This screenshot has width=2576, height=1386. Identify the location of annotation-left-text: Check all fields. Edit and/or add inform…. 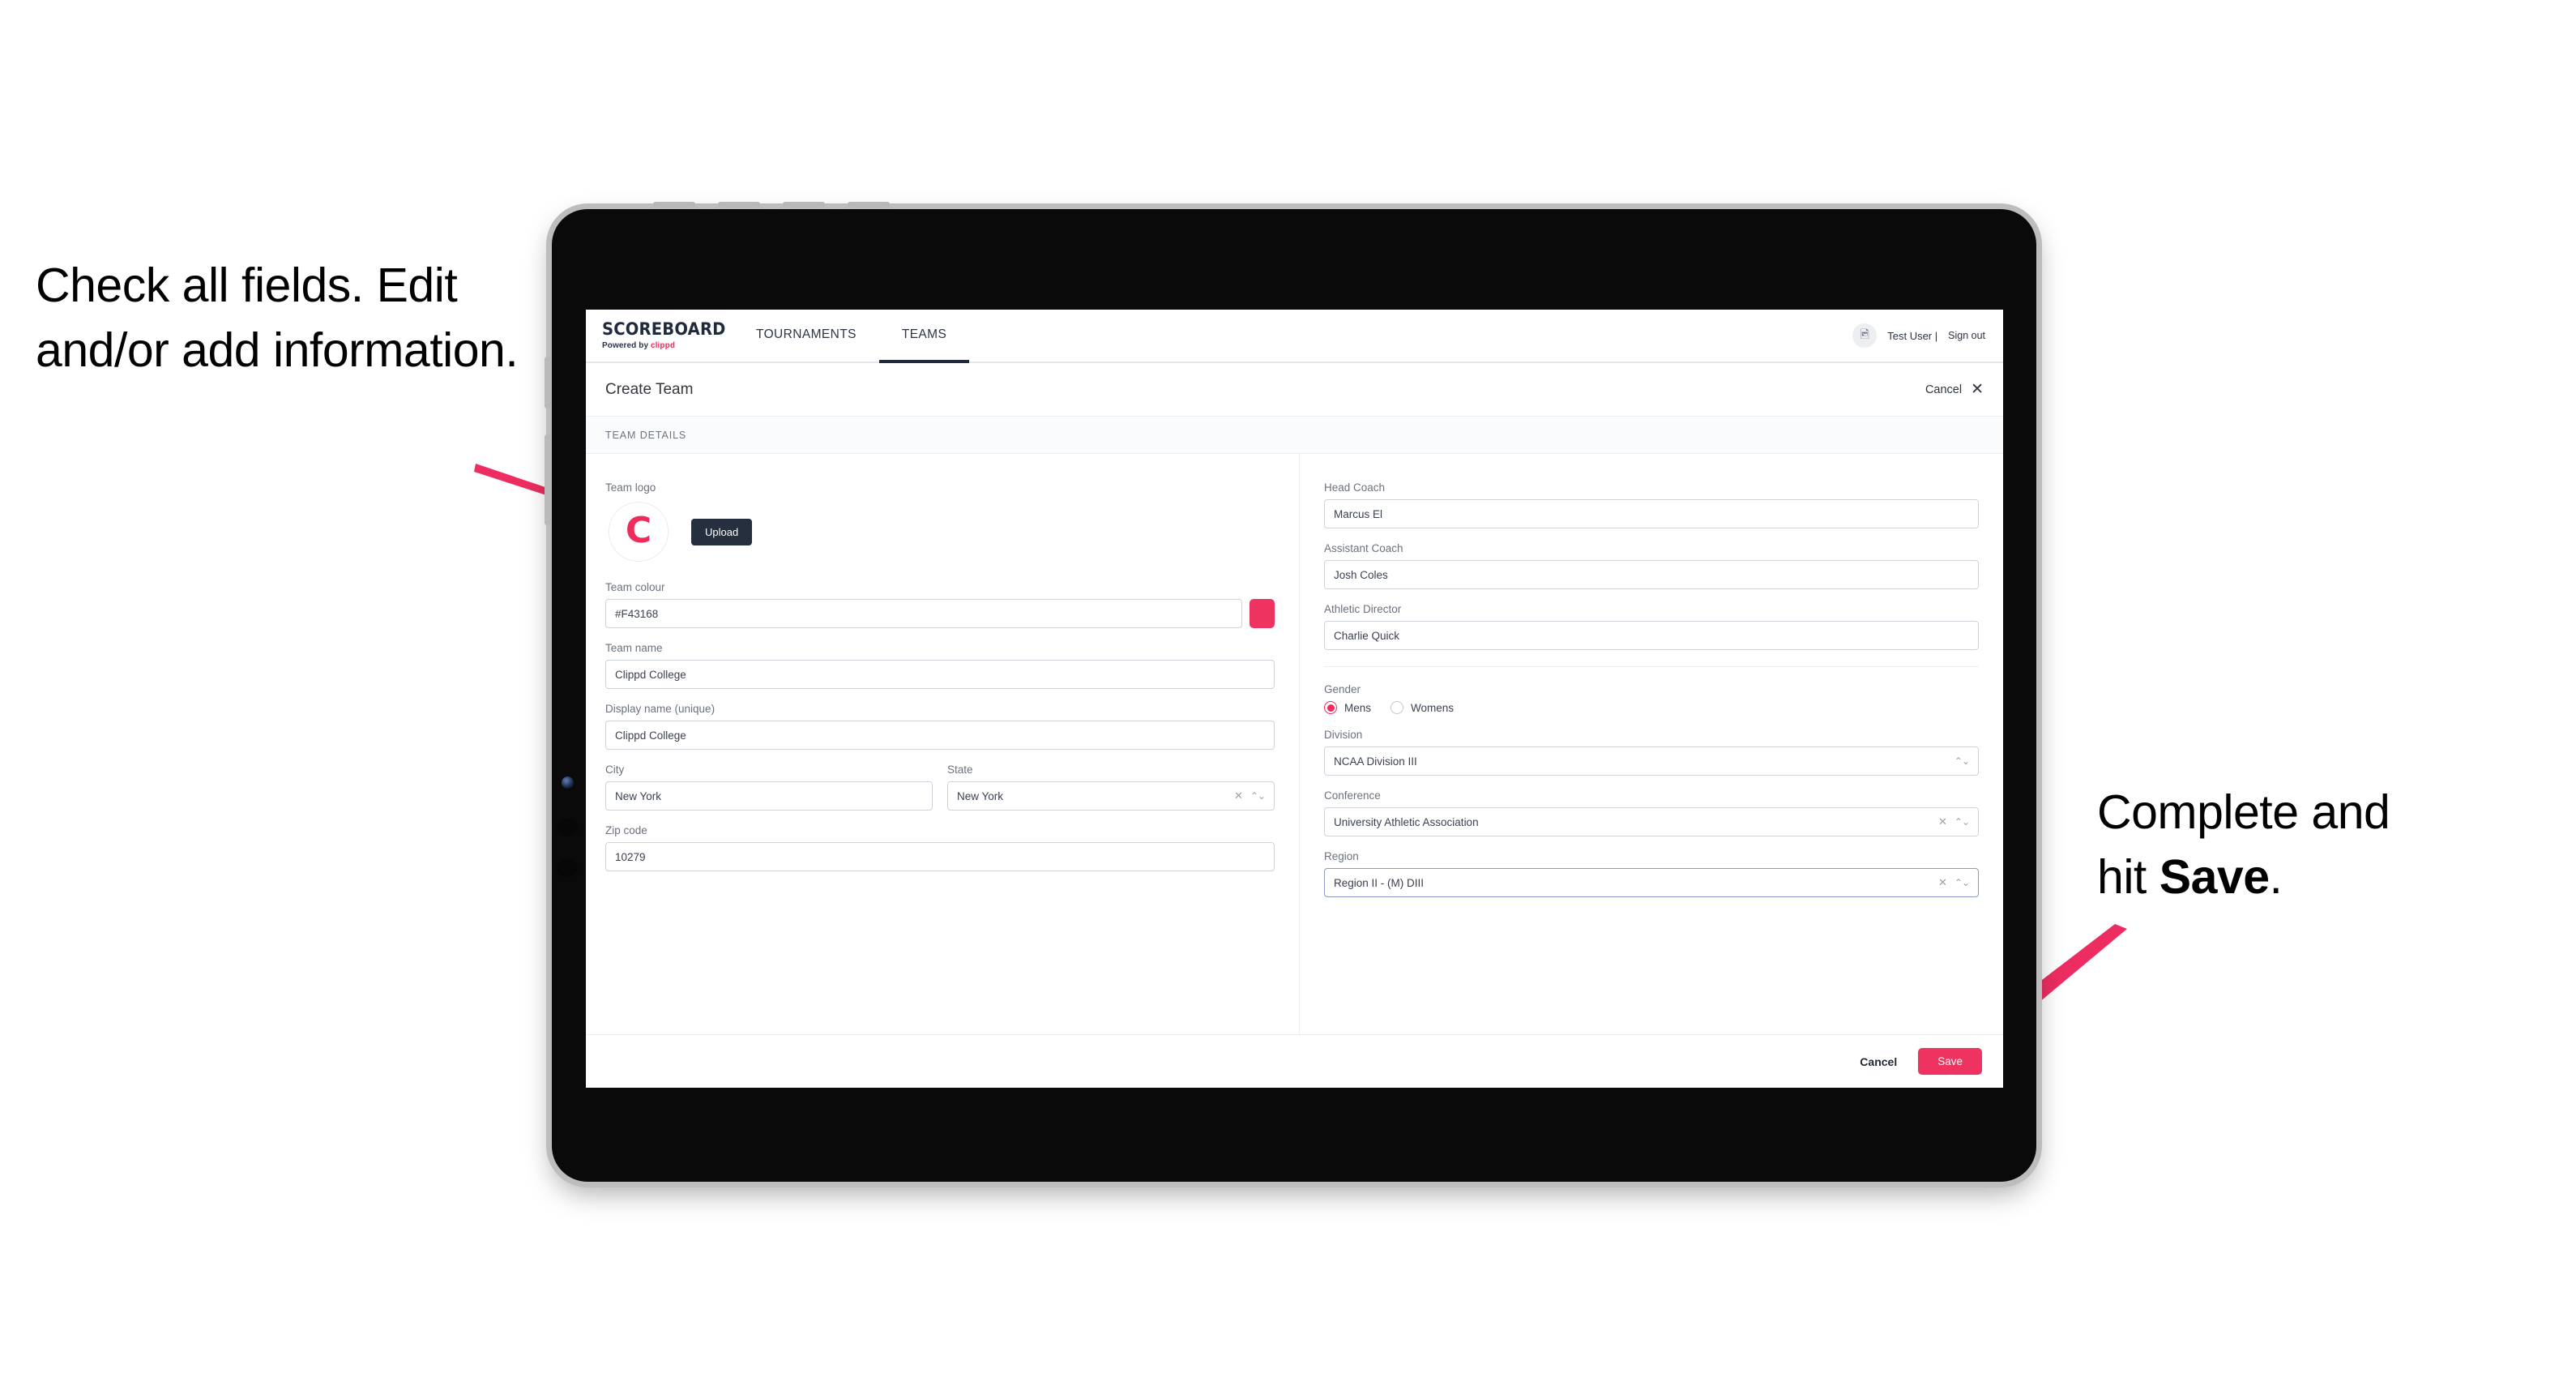
(277, 318).